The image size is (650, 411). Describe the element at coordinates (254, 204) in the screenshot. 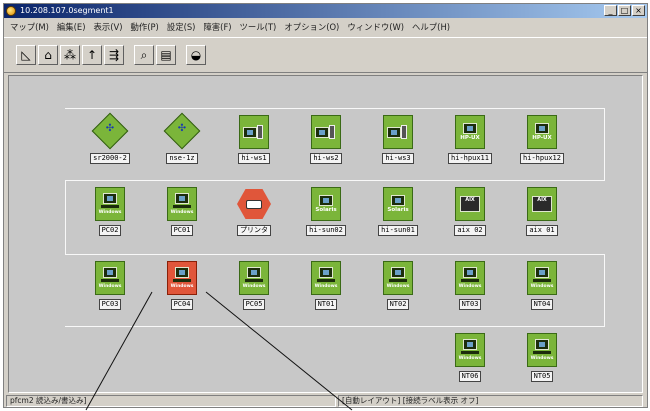

I see `printer-icon` at that location.